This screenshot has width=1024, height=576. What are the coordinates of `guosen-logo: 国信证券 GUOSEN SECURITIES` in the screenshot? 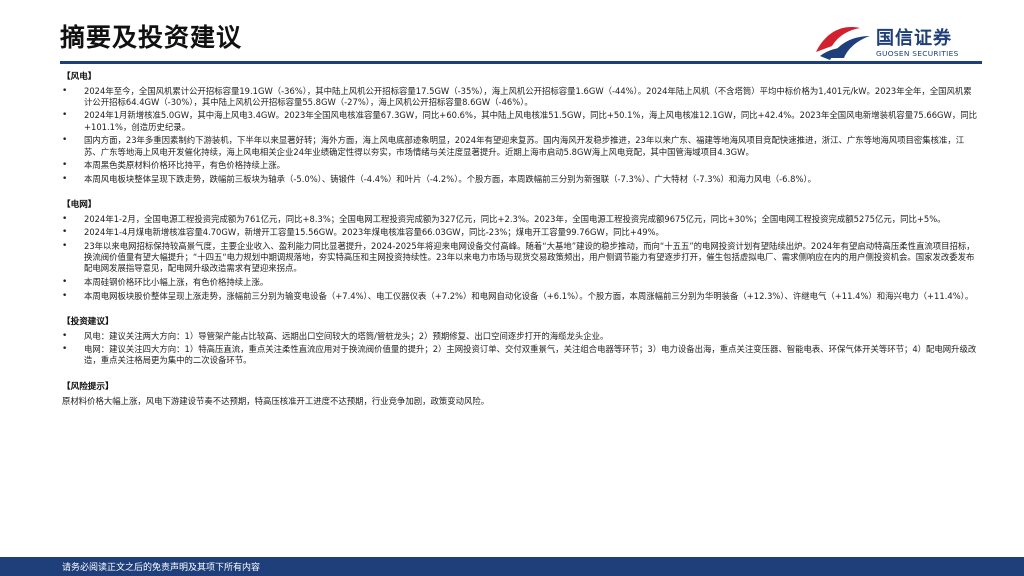 It's located at (902, 42).